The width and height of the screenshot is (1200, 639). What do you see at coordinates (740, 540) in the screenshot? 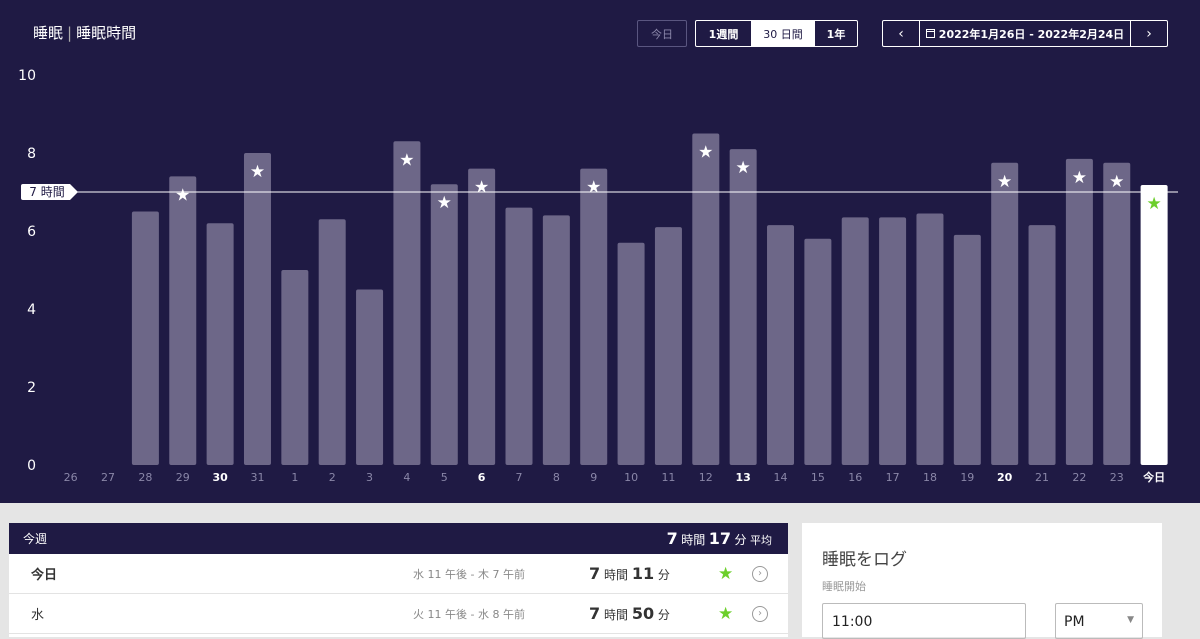
I see `avg-minutes-unit: 分` at bounding box center [740, 540].